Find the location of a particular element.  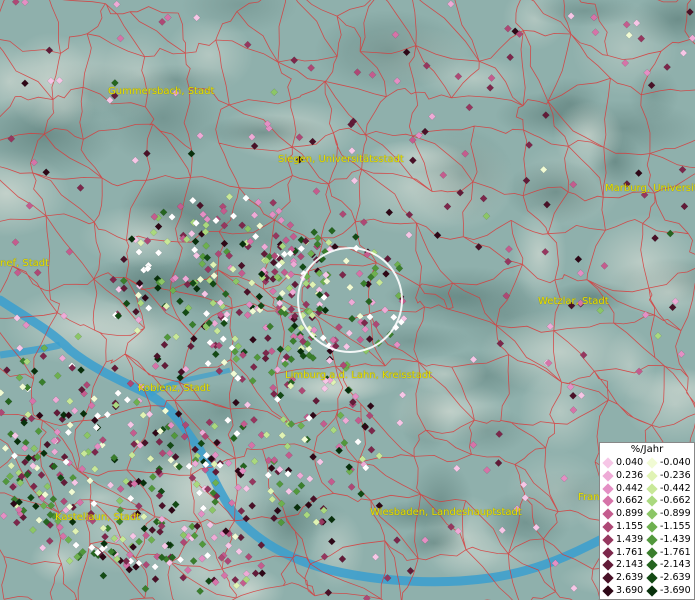

legend-negative-label: -0.442 is located at coordinates (675, 488).